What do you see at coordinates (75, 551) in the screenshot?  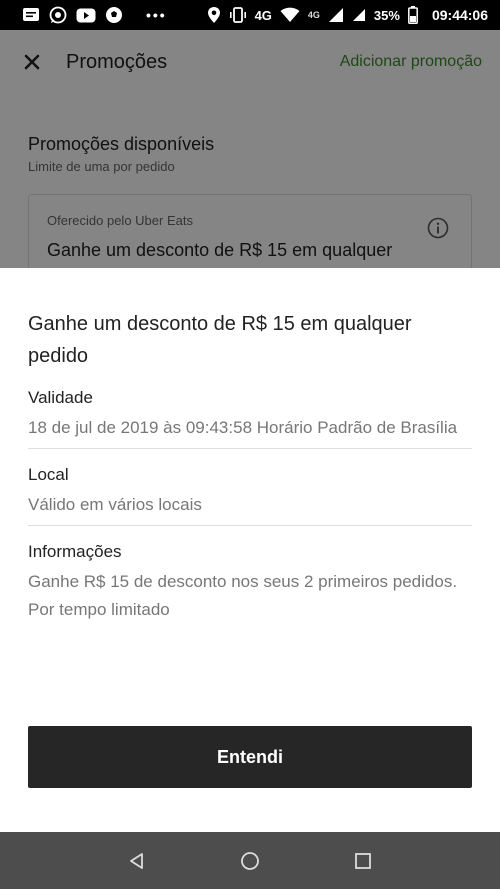 I see `section-label: Informações` at bounding box center [75, 551].